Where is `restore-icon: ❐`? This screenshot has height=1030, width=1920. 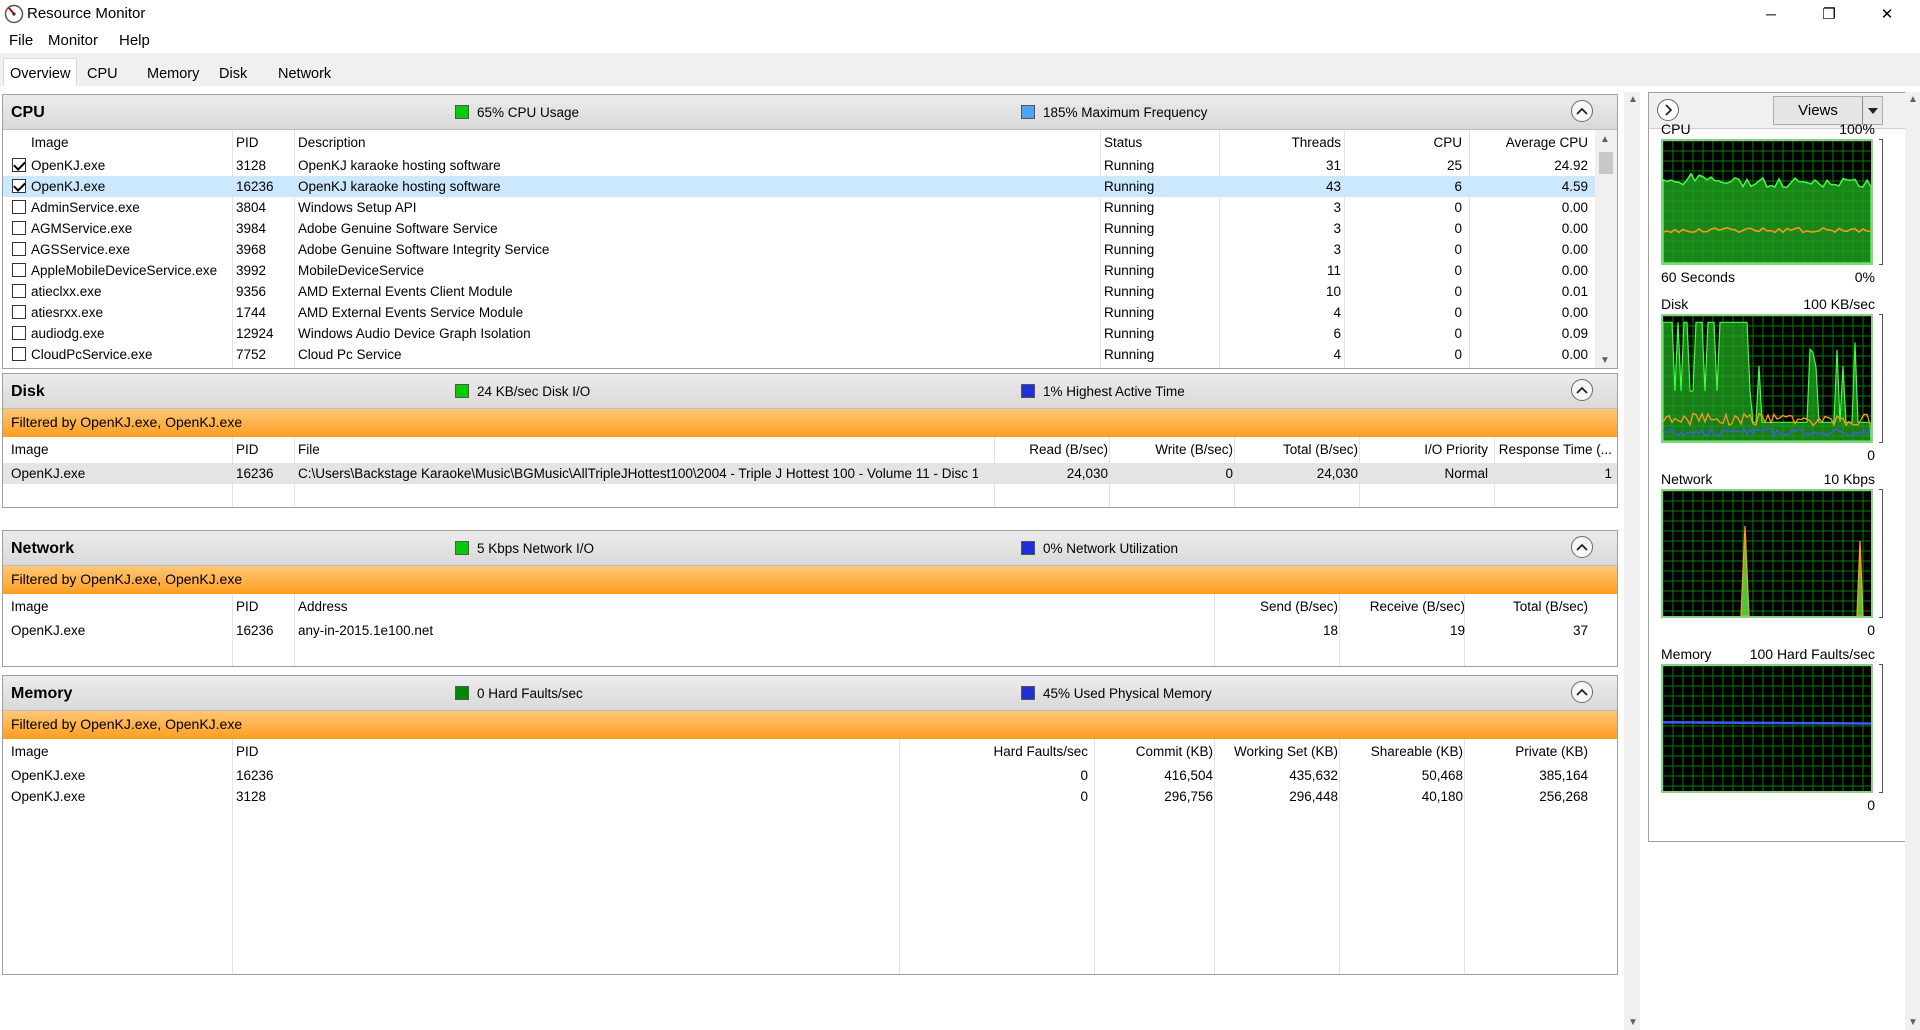
restore-icon: ❐ is located at coordinates (1829, 14).